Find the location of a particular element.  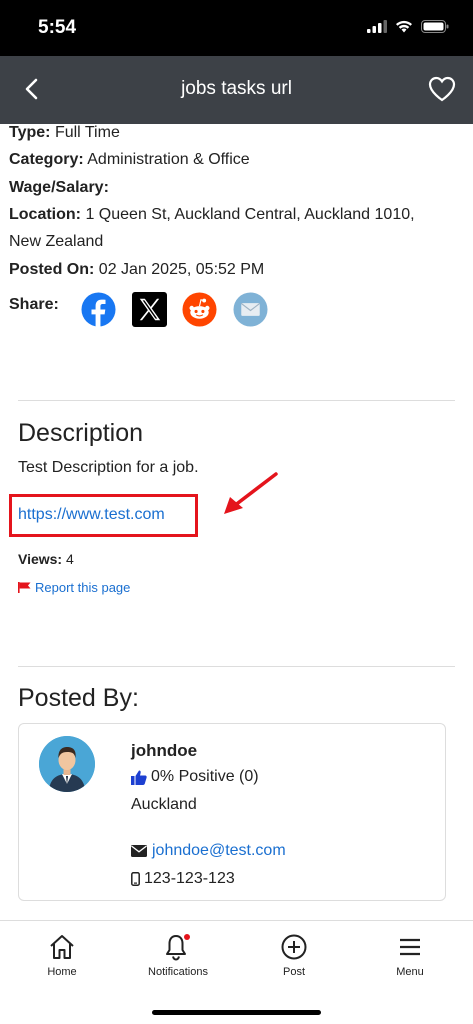

detail-wage: Wage/Salary: is located at coordinates (59, 187).